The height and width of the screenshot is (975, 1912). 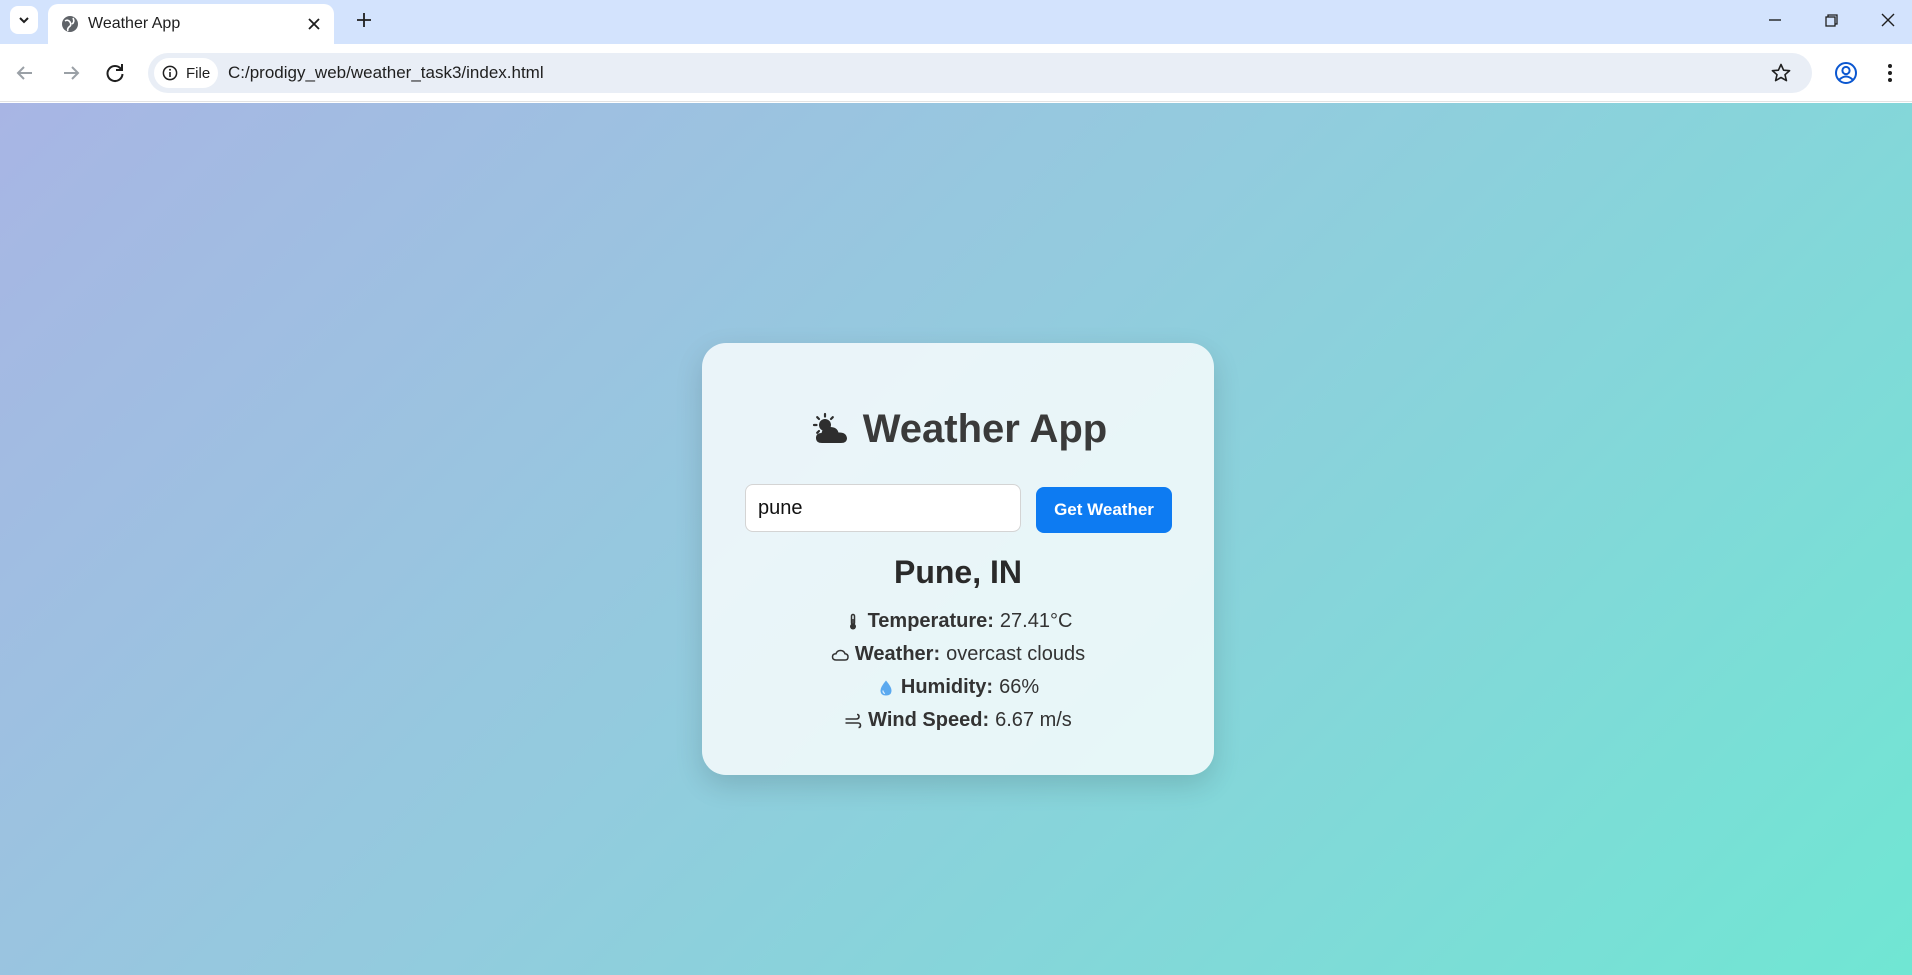 What do you see at coordinates (25, 73) in the screenshot?
I see `back-arrow-icon` at bounding box center [25, 73].